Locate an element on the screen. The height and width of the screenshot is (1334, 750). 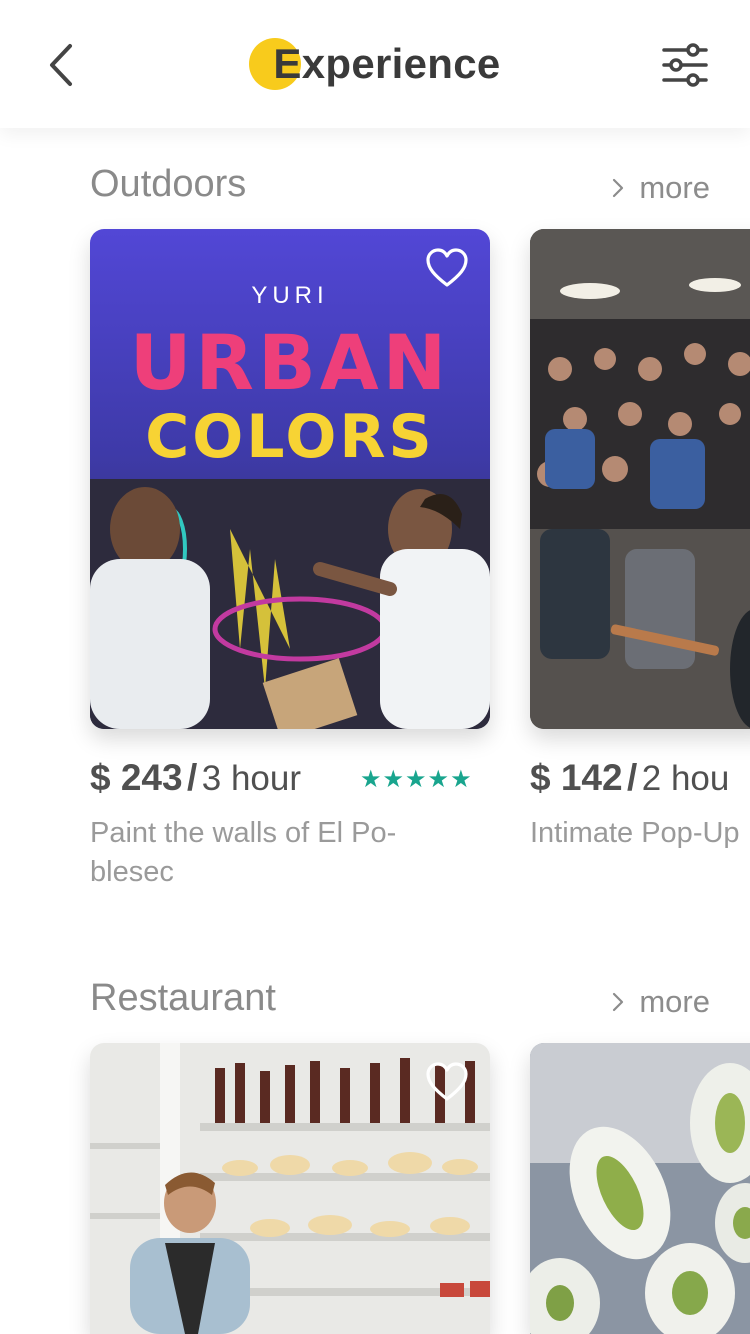
price-line-2: $ 142 / 2 hou is located at coordinates (629, 778).